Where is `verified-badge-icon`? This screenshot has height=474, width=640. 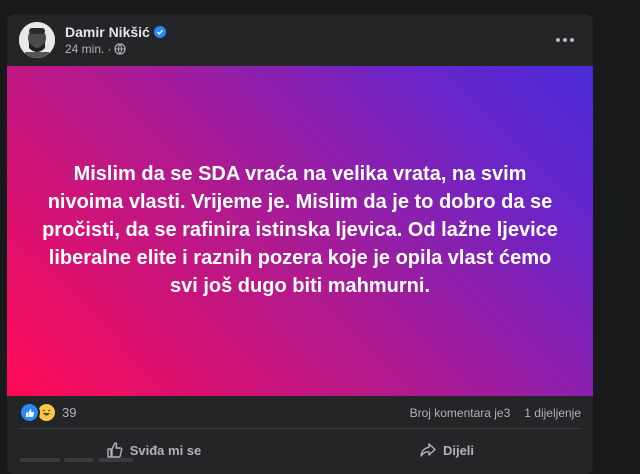
verified-badge-icon is located at coordinates (159, 32).